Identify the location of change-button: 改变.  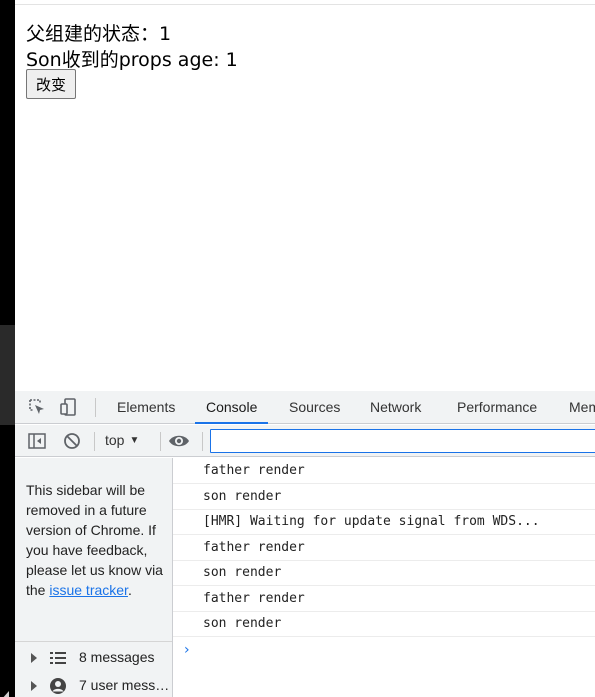
(51, 84).